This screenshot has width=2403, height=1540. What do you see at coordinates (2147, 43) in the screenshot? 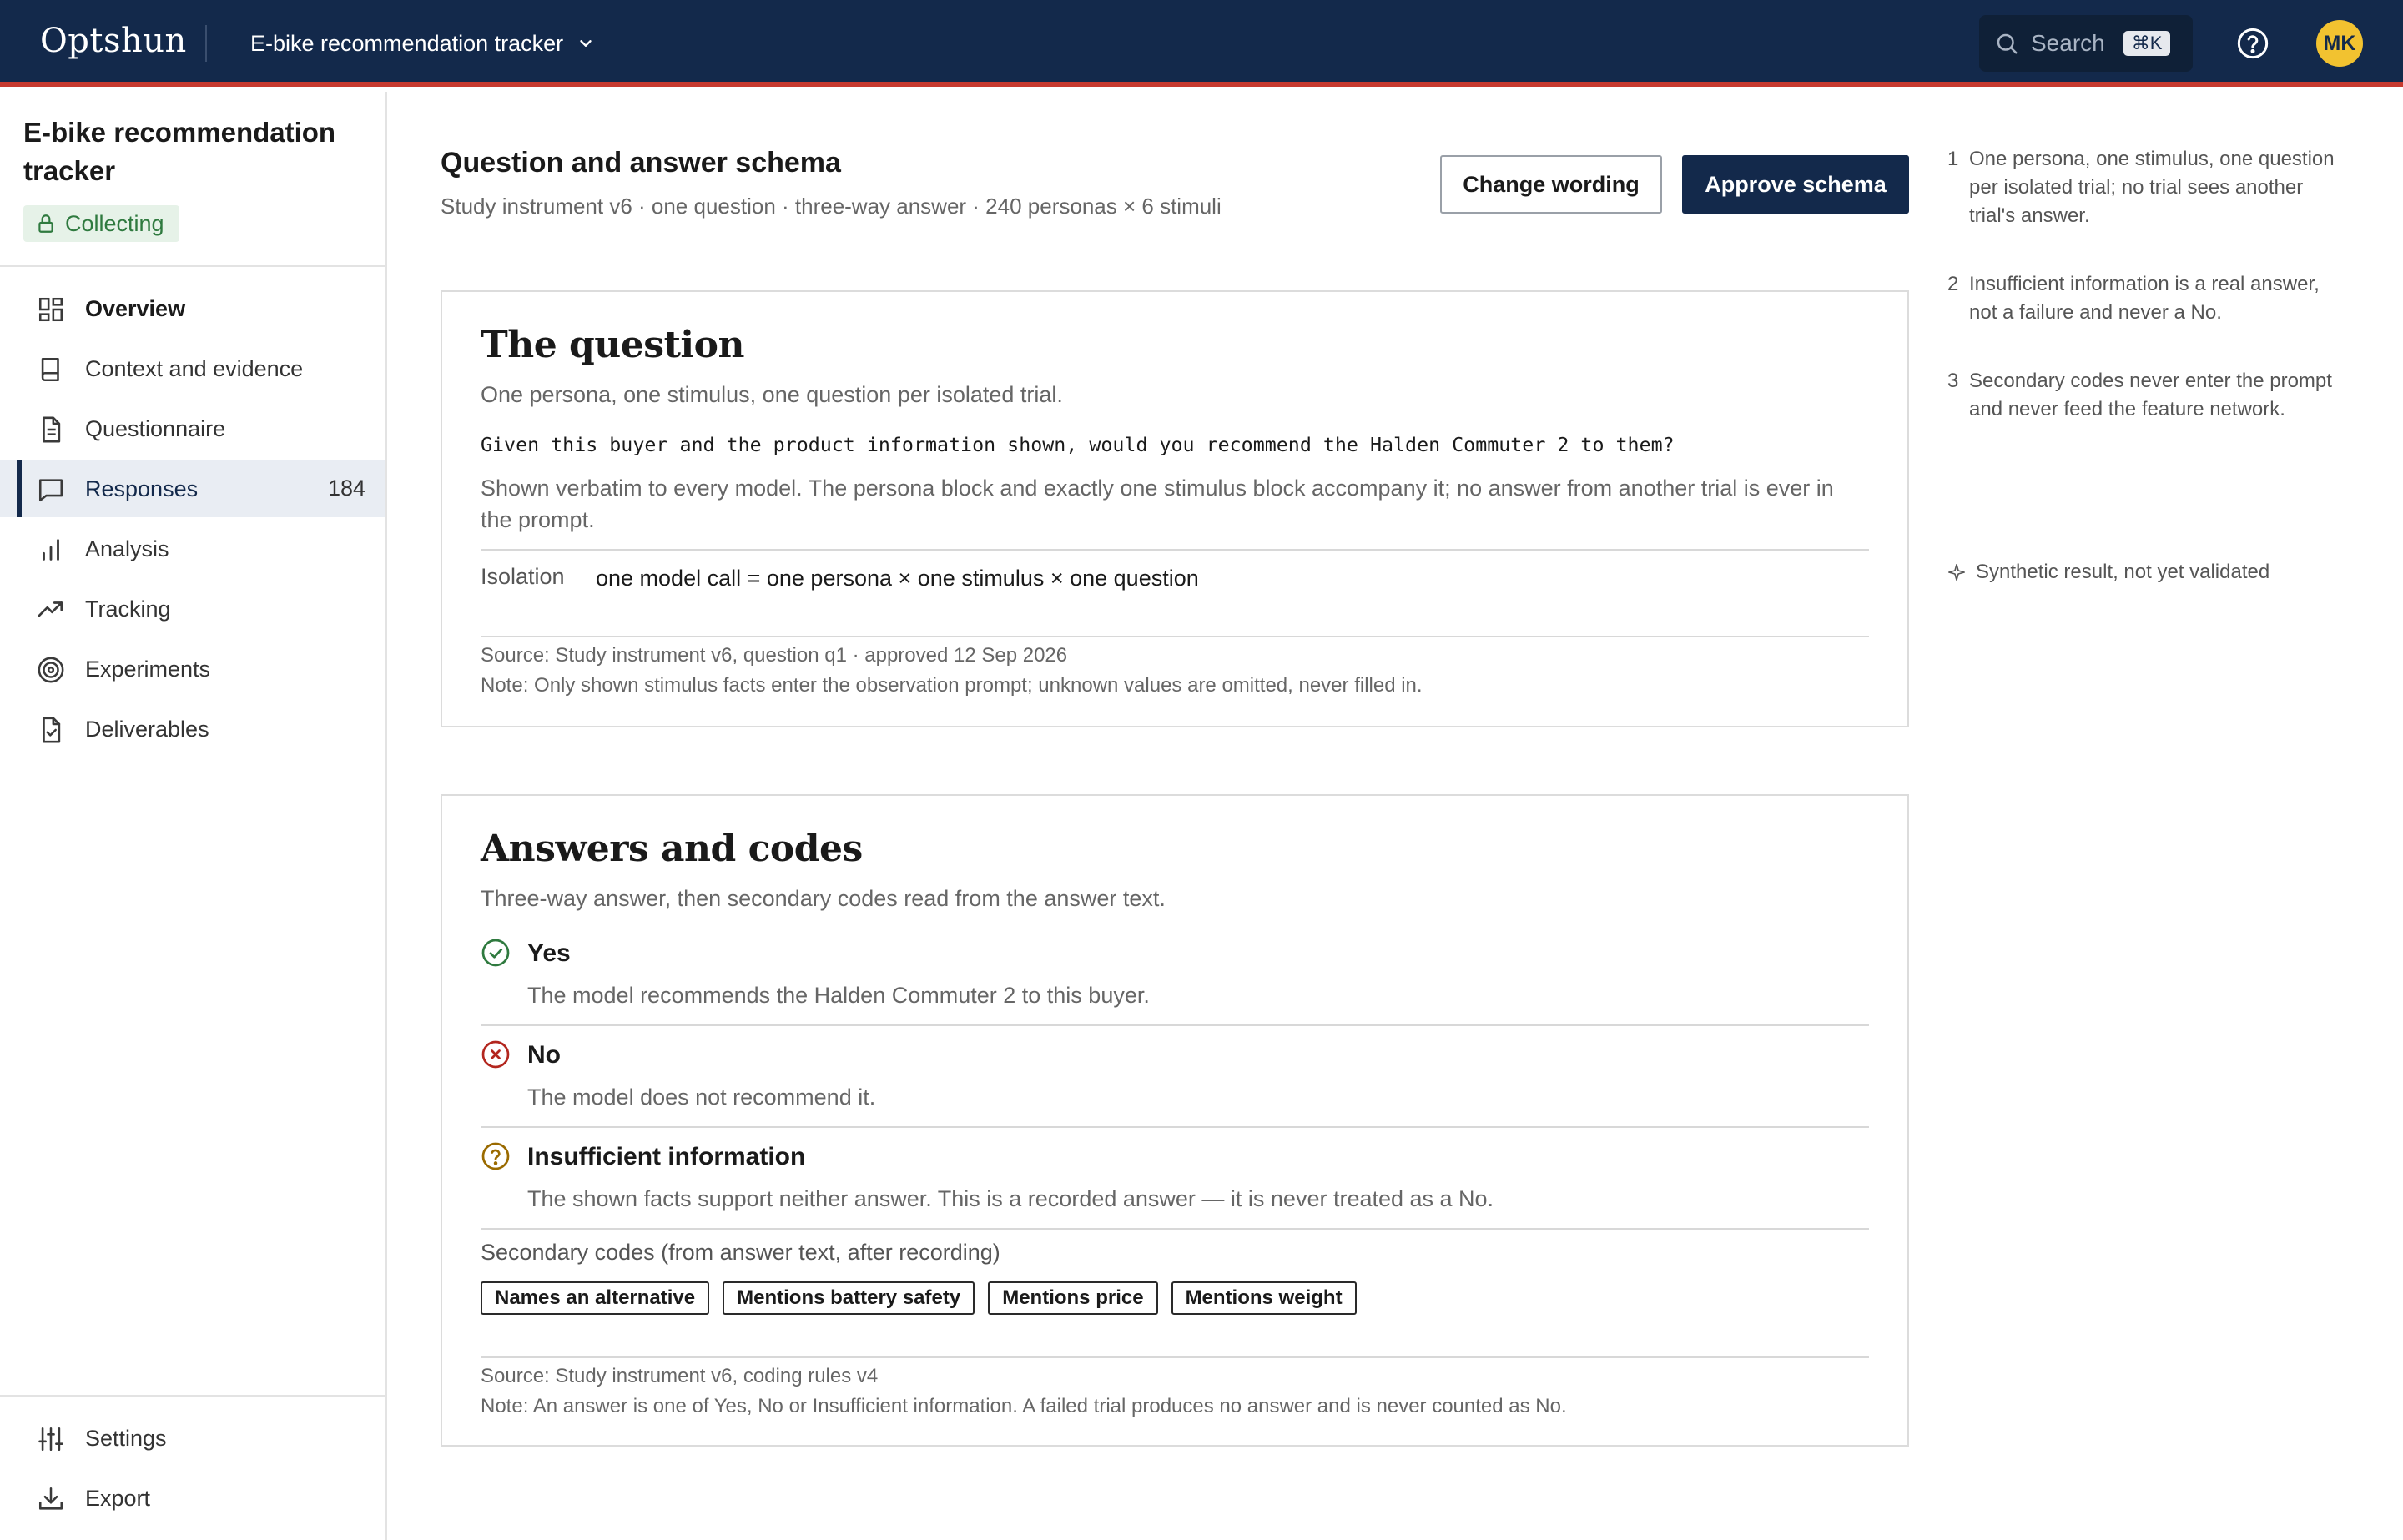
I see `search-shortcut-badge: ⌘K` at bounding box center [2147, 43].